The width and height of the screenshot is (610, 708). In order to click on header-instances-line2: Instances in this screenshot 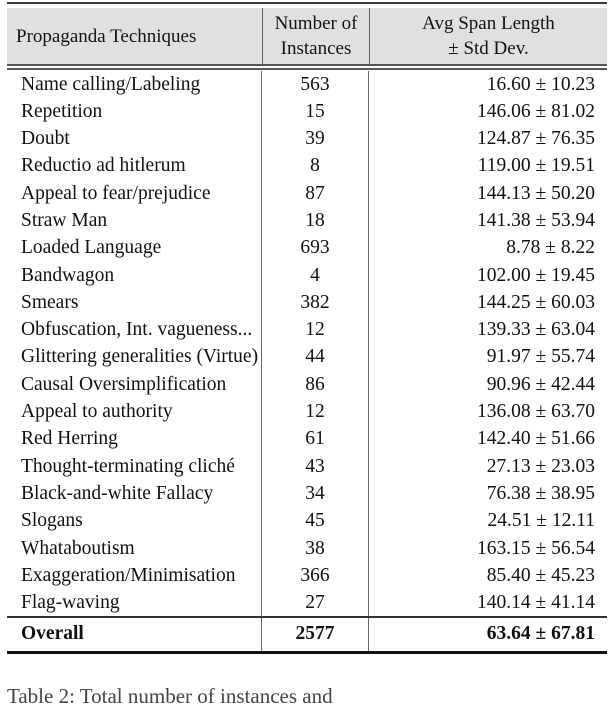, I will do `click(316, 48)`.